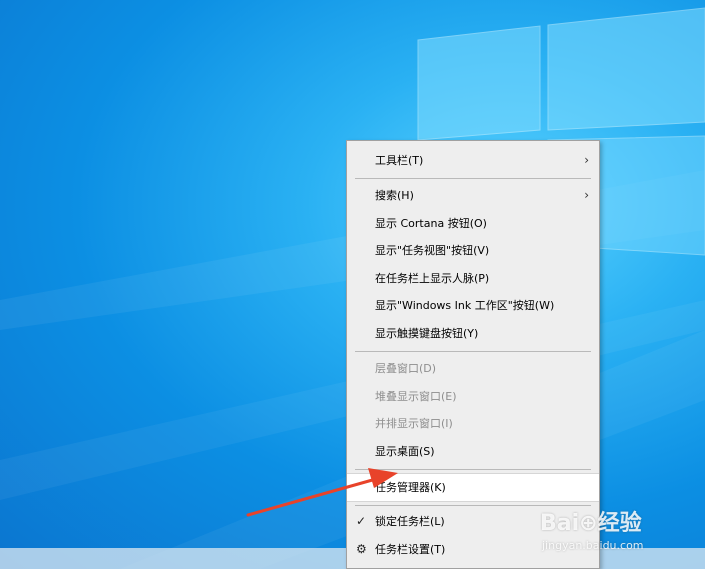 The image size is (705, 569). Describe the element at coordinates (405, 451) in the screenshot. I see `menu-item-label: 显示桌面(S)` at that location.